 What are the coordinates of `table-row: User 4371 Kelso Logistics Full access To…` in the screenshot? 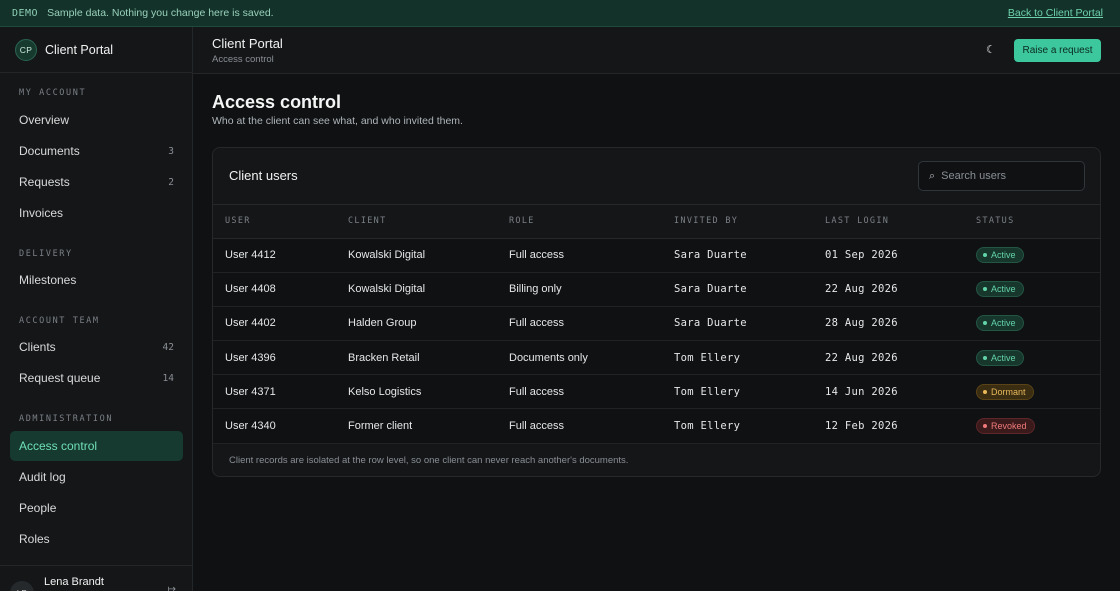 It's located at (656, 392).